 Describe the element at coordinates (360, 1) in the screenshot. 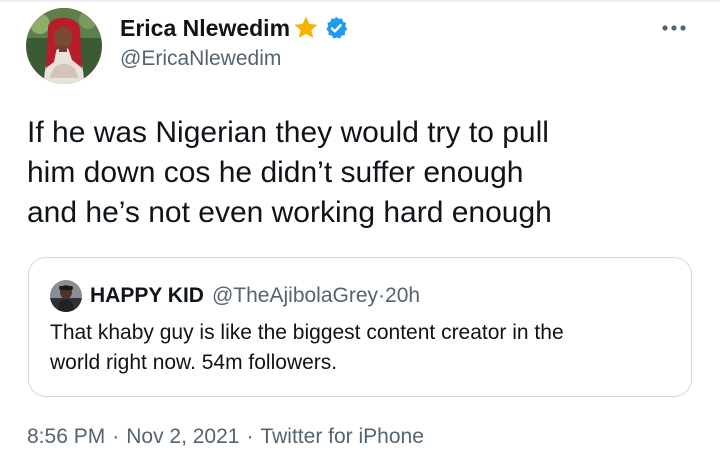

I see `top-divider` at that location.